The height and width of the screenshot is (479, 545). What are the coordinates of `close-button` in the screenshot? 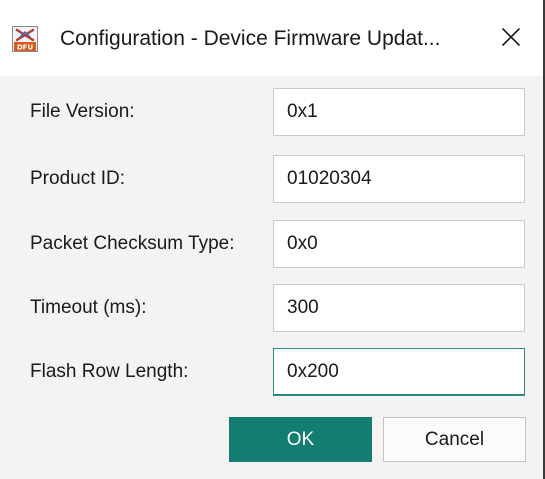 It's located at (511, 39).